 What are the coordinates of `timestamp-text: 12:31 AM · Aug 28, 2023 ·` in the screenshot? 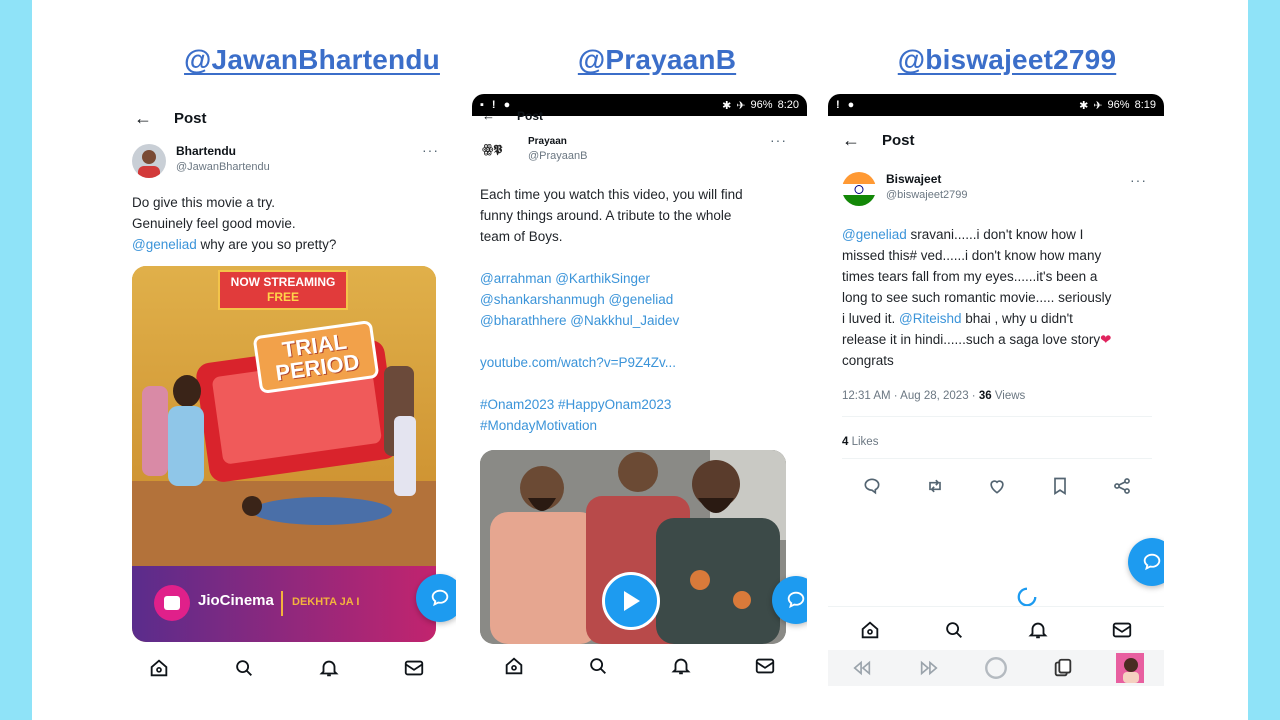 It's located at (910, 396).